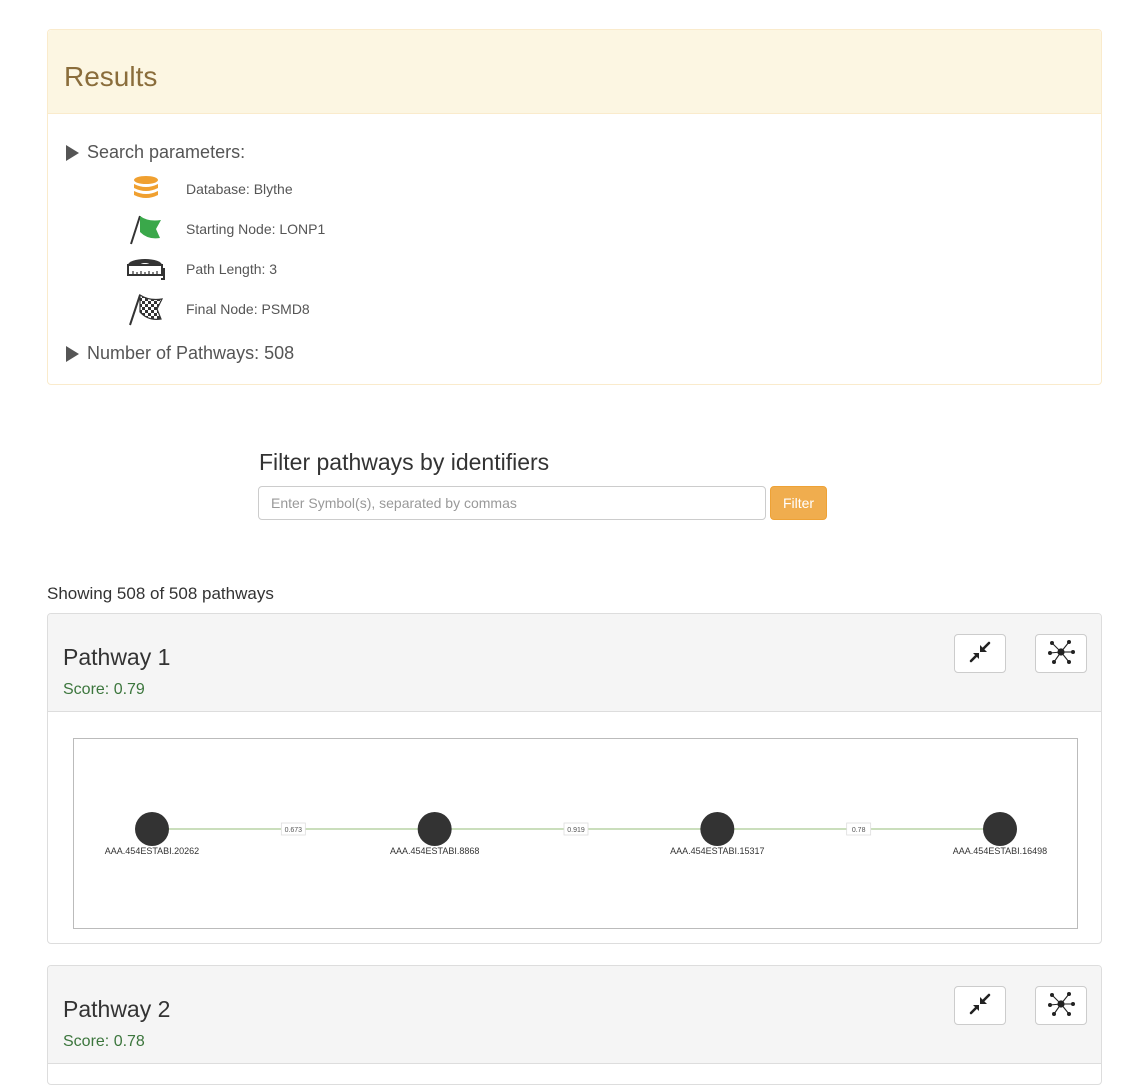 This screenshot has height=1085, width=1146. Describe the element at coordinates (574, 1015) in the screenshot. I see `pathway-heading: Pathway 2 Score: 0.78` at that location.